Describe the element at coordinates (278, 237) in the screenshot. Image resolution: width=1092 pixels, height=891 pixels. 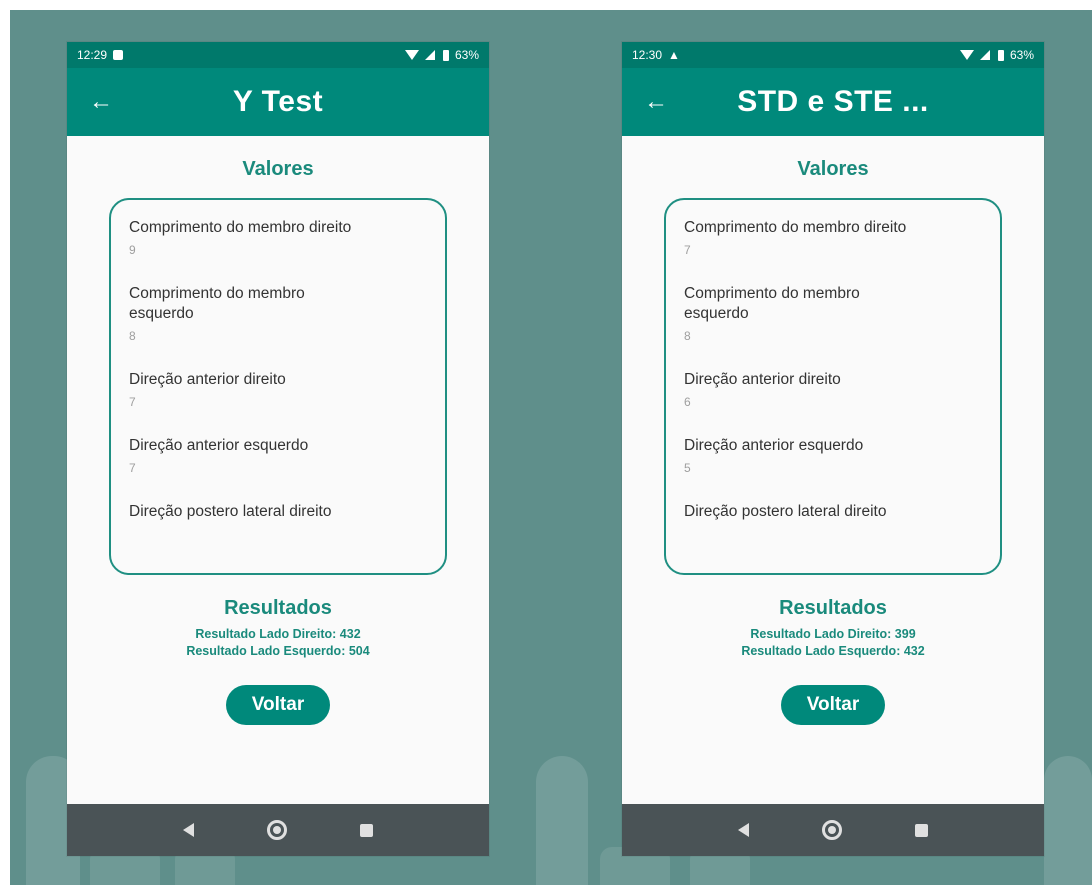
I see `list-item: Comprimento do membro direito 9` at that location.